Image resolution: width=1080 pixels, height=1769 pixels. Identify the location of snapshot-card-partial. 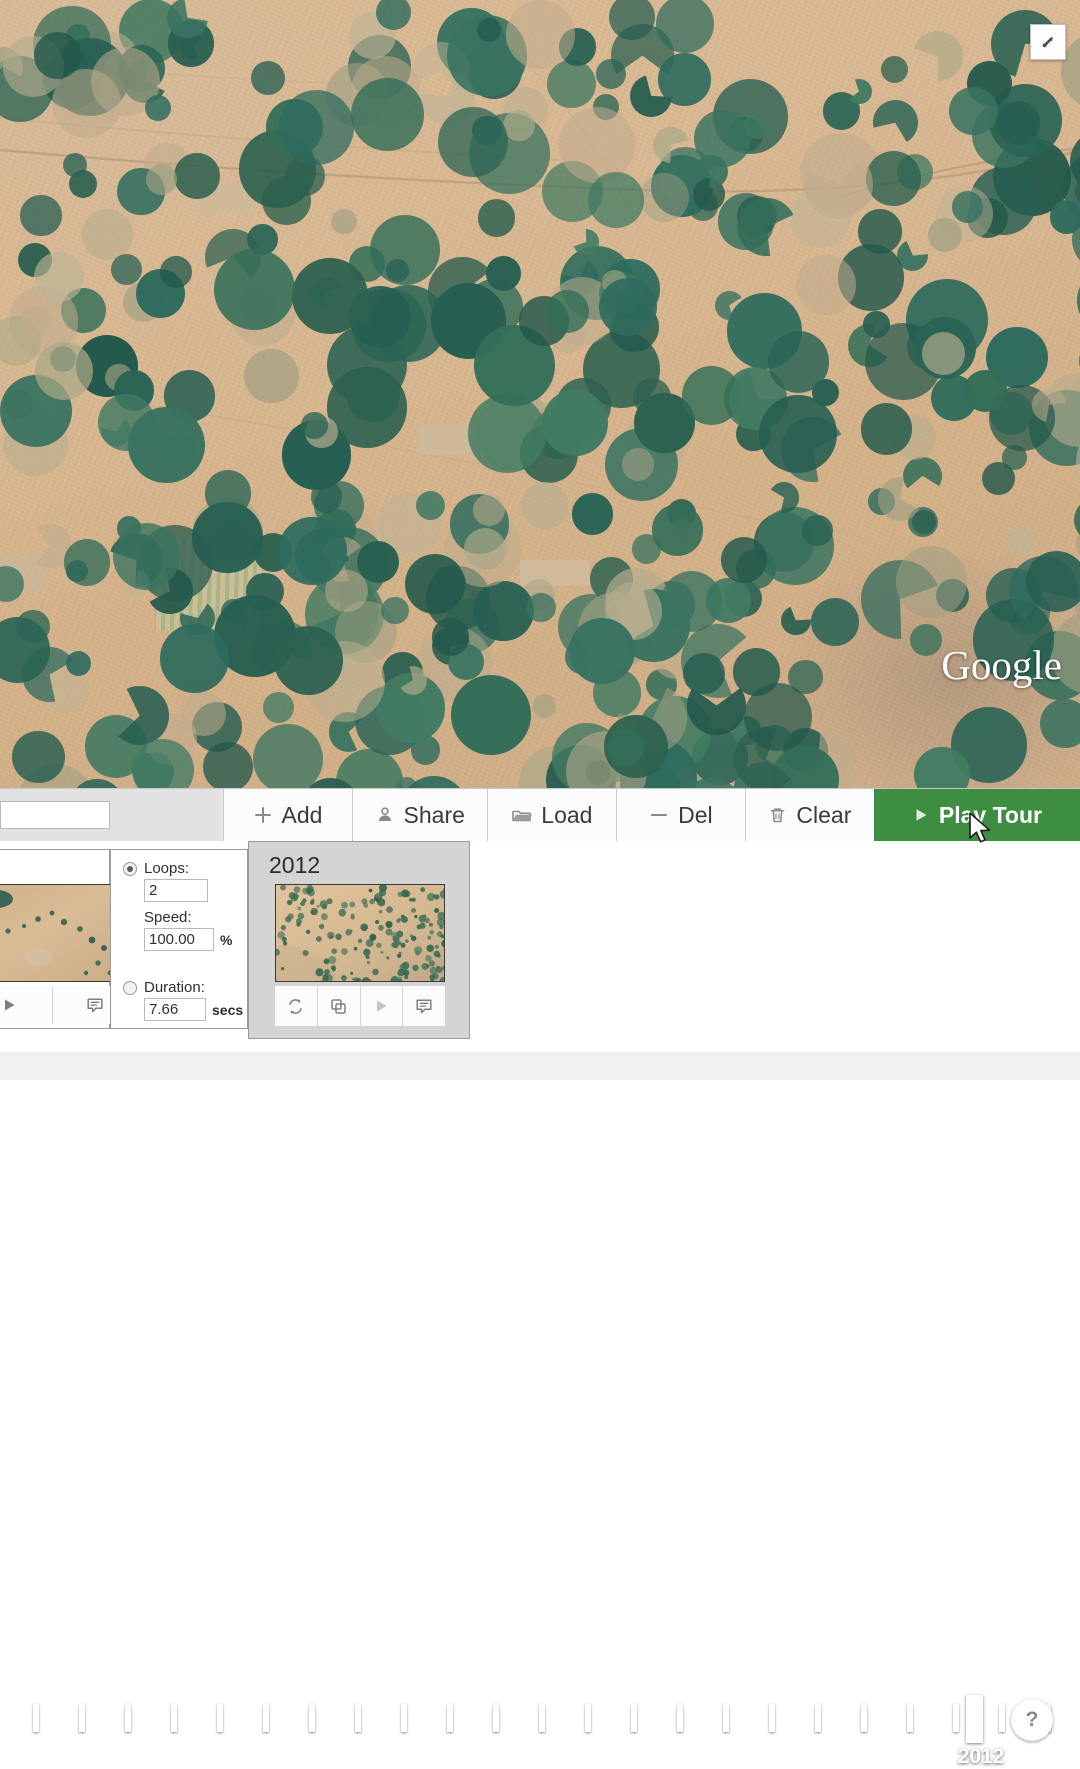
(68, 939).